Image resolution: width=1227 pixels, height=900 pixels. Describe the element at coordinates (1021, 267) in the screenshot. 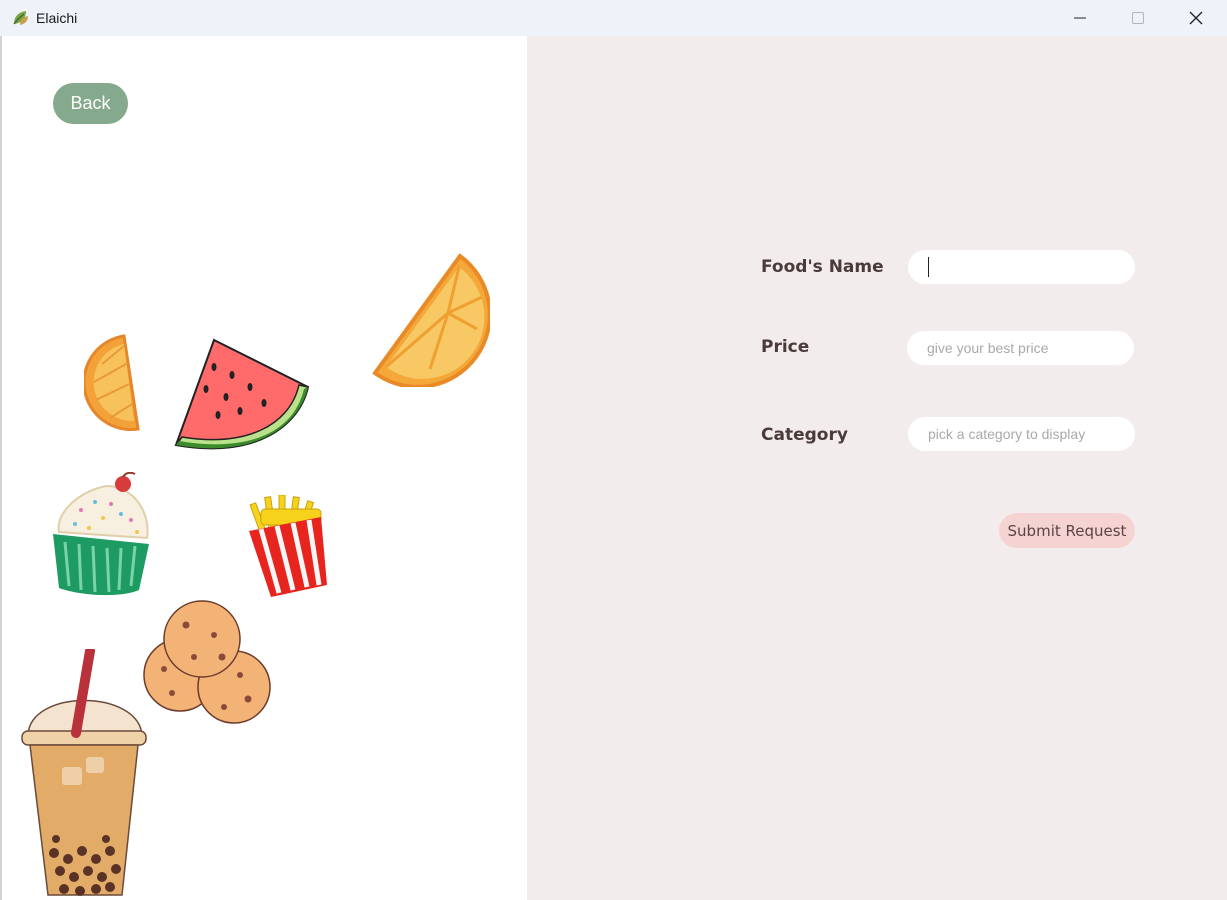

I see `food-name-input` at that location.